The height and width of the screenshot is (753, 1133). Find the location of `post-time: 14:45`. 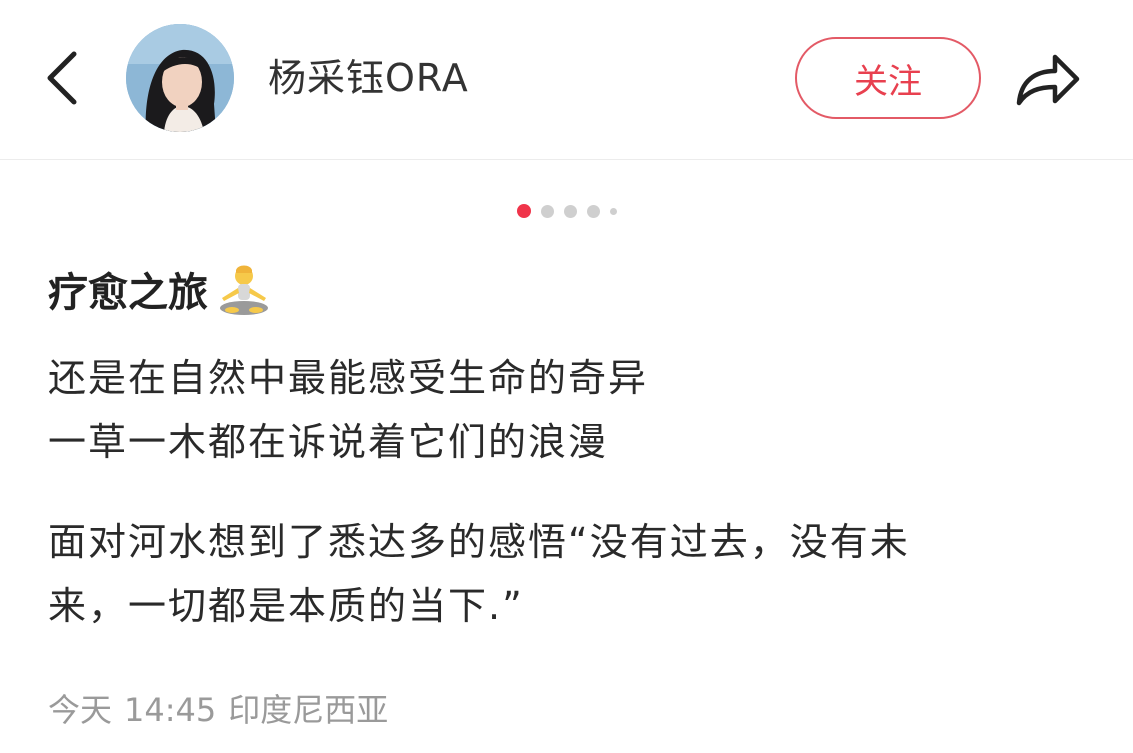

post-time: 14:45 is located at coordinates (170, 710).